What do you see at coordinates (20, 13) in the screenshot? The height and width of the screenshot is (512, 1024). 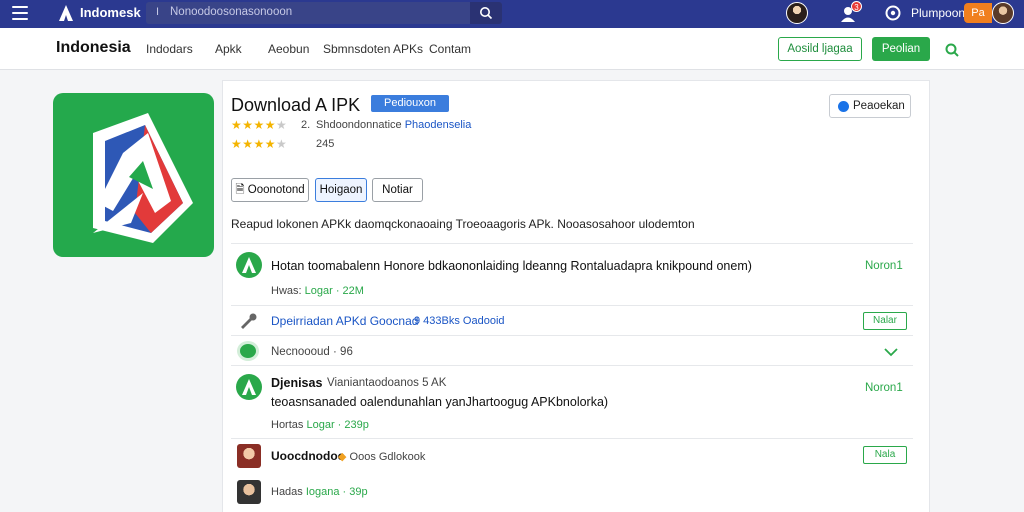 I see `menu-icon` at bounding box center [20, 13].